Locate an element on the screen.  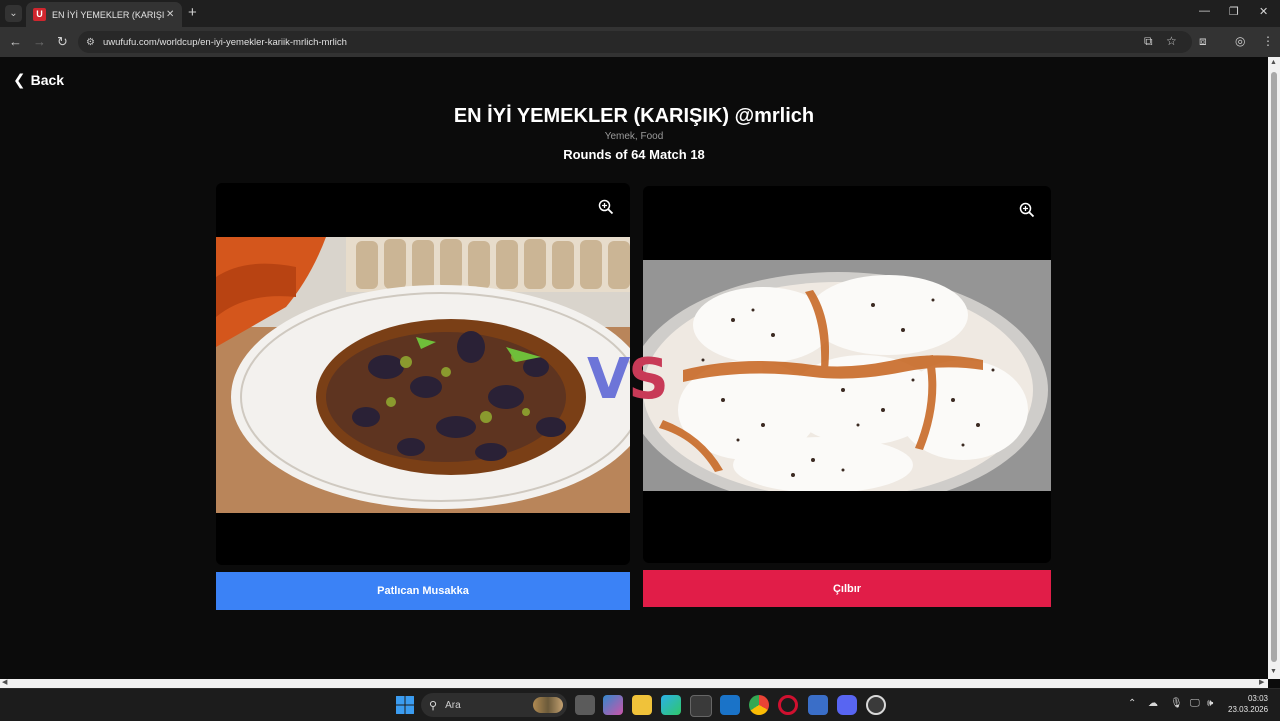
scroll-left-icon: ◀ is located at coordinates (4, 682).